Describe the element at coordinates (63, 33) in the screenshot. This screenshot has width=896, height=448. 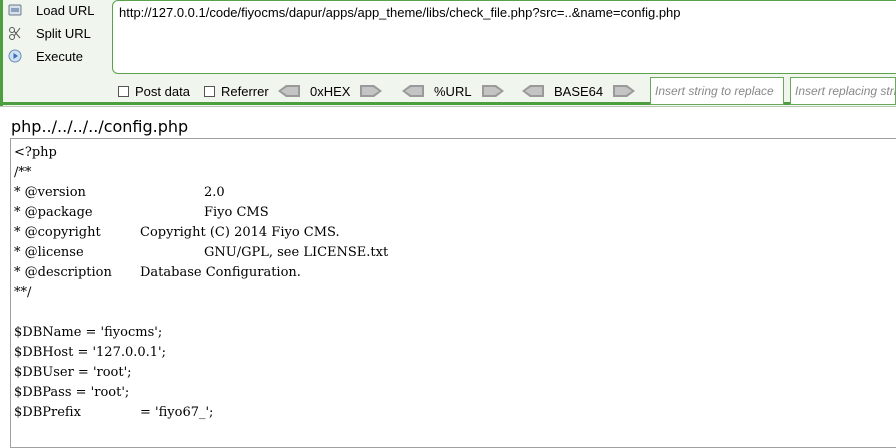
I see `split-url-label: Split URL` at that location.